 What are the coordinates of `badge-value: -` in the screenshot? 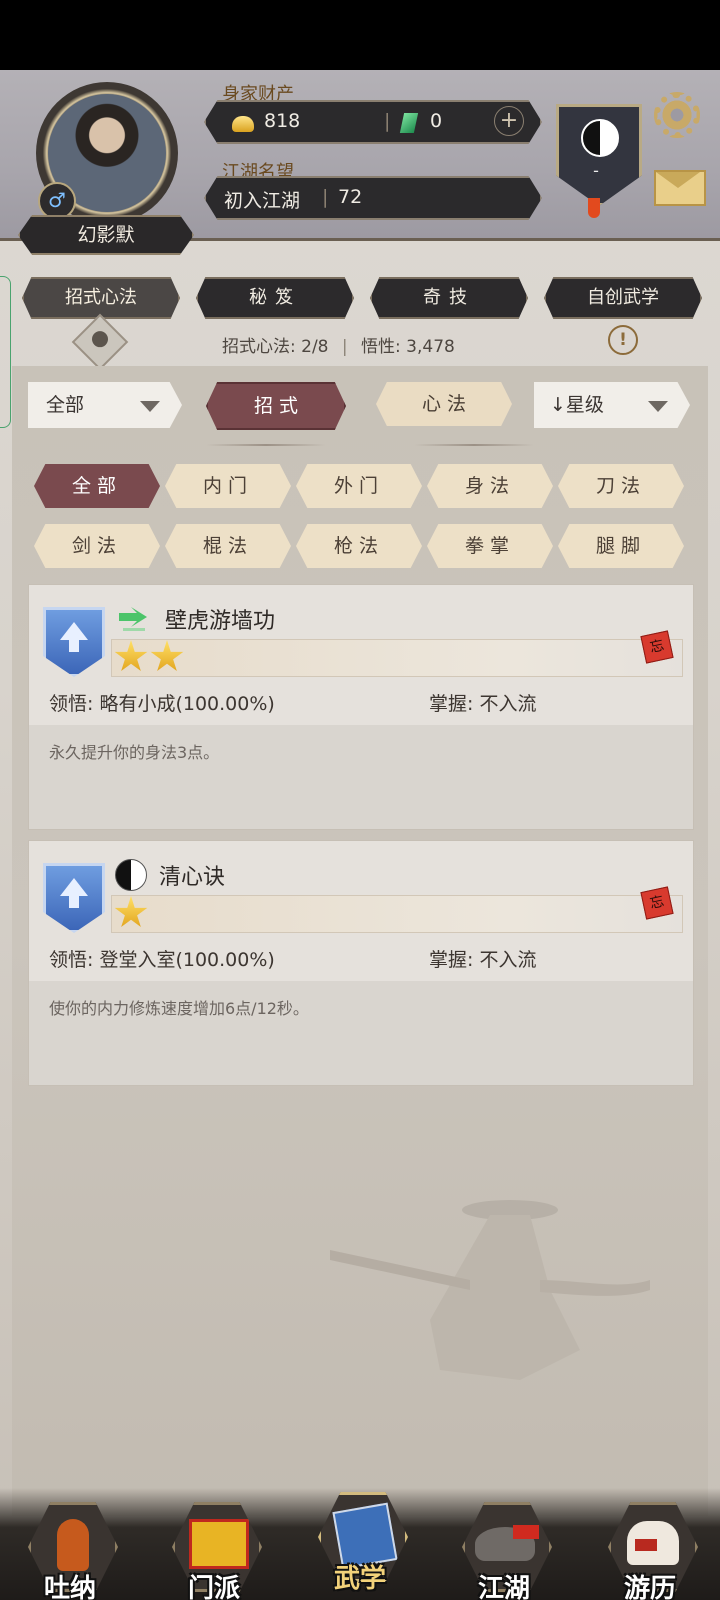 It's located at (596, 170).